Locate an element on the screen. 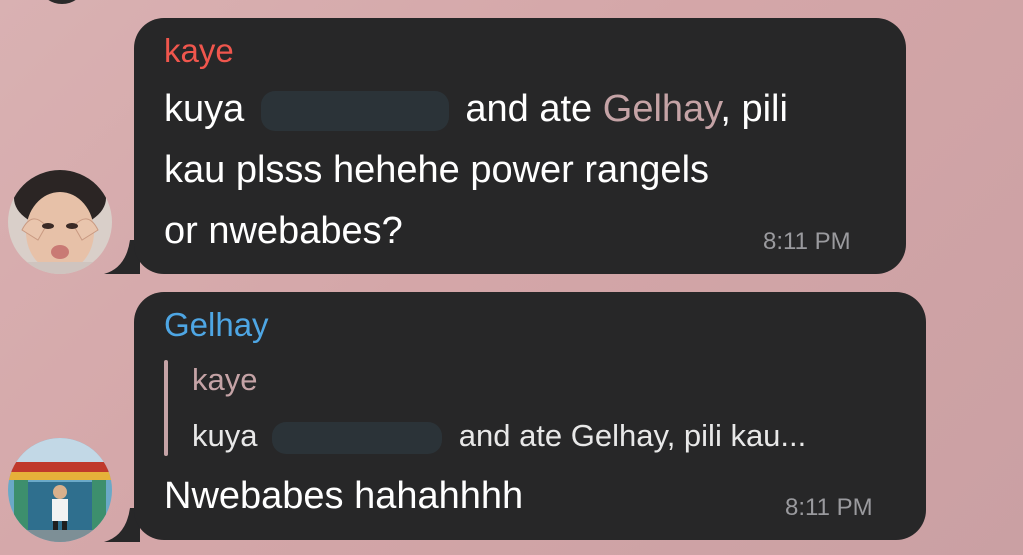  message-word: and ate is located at coordinates (529, 109).